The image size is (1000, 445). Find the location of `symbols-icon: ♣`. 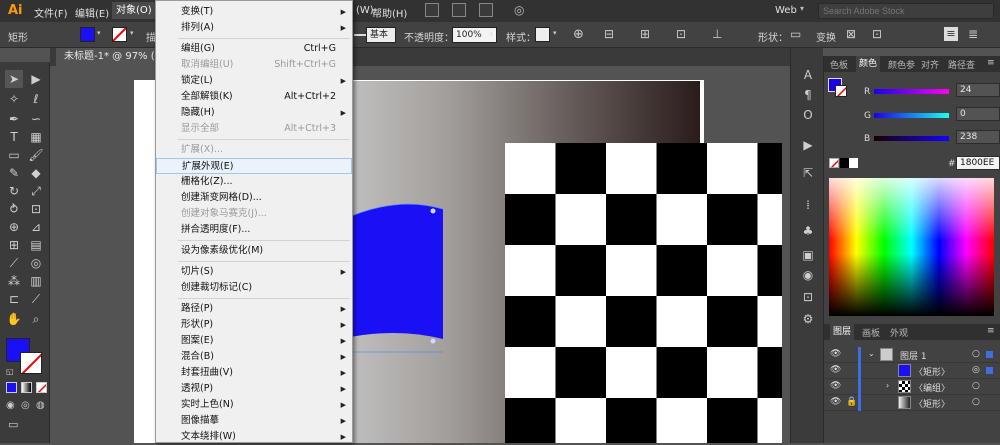

symbols-icon: ♣ is located at coordinates (808, 231).